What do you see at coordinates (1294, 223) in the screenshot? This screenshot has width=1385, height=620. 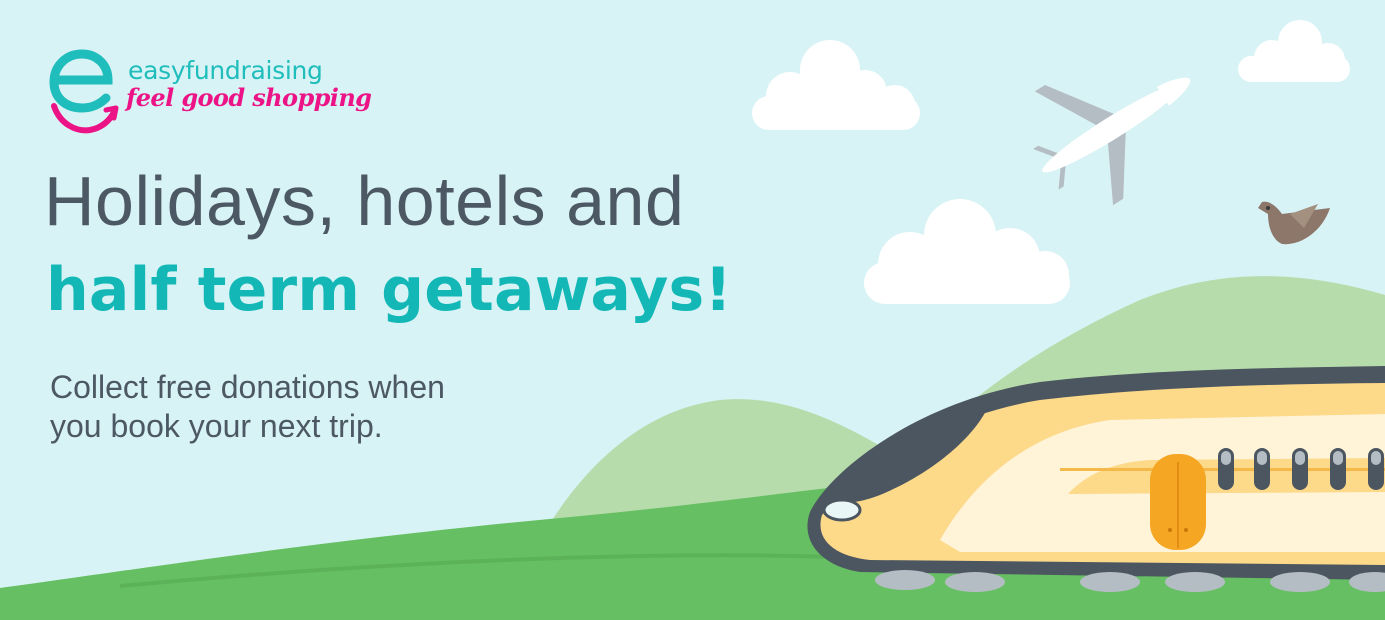 I see `bird-icon` at bounding box center [1294, 223].